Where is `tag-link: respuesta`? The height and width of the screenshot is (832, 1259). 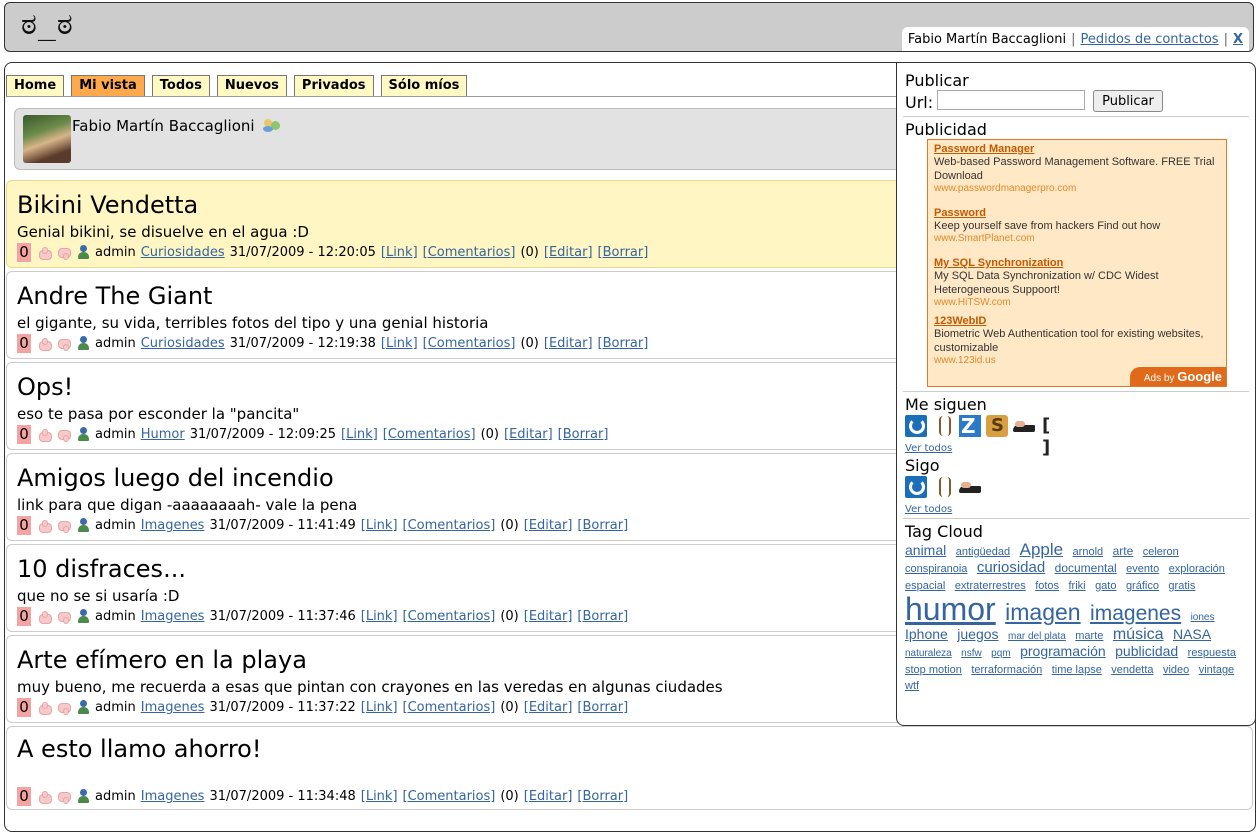
tag-link: respuesta is located at coordinates (1212, 653).